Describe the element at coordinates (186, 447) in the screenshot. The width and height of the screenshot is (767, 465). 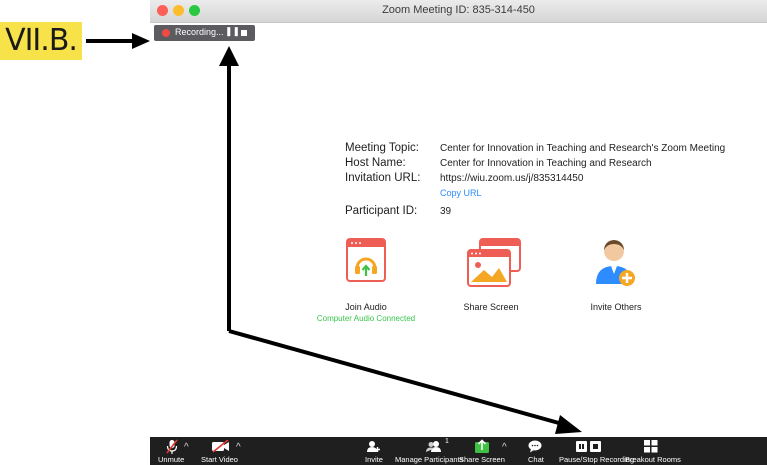
I see `audio-options-chevron-icon: ^` at that location.